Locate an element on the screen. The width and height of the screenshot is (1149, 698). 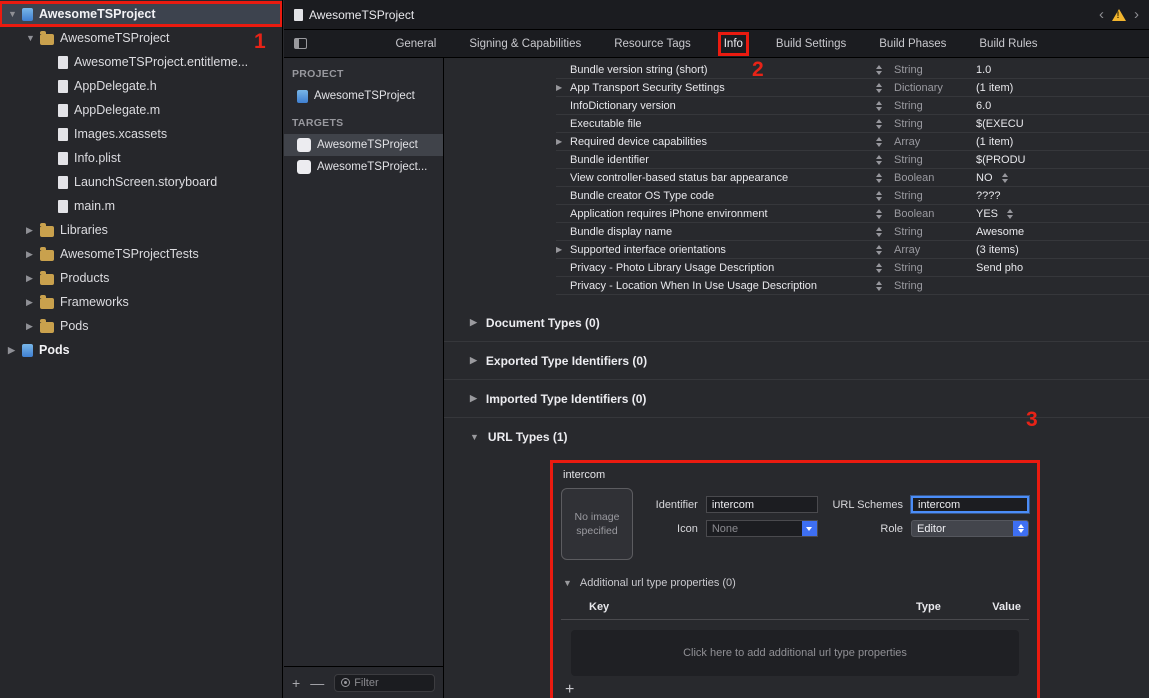
plist-key: Bundle identifier is located at coordinates (723, 160).